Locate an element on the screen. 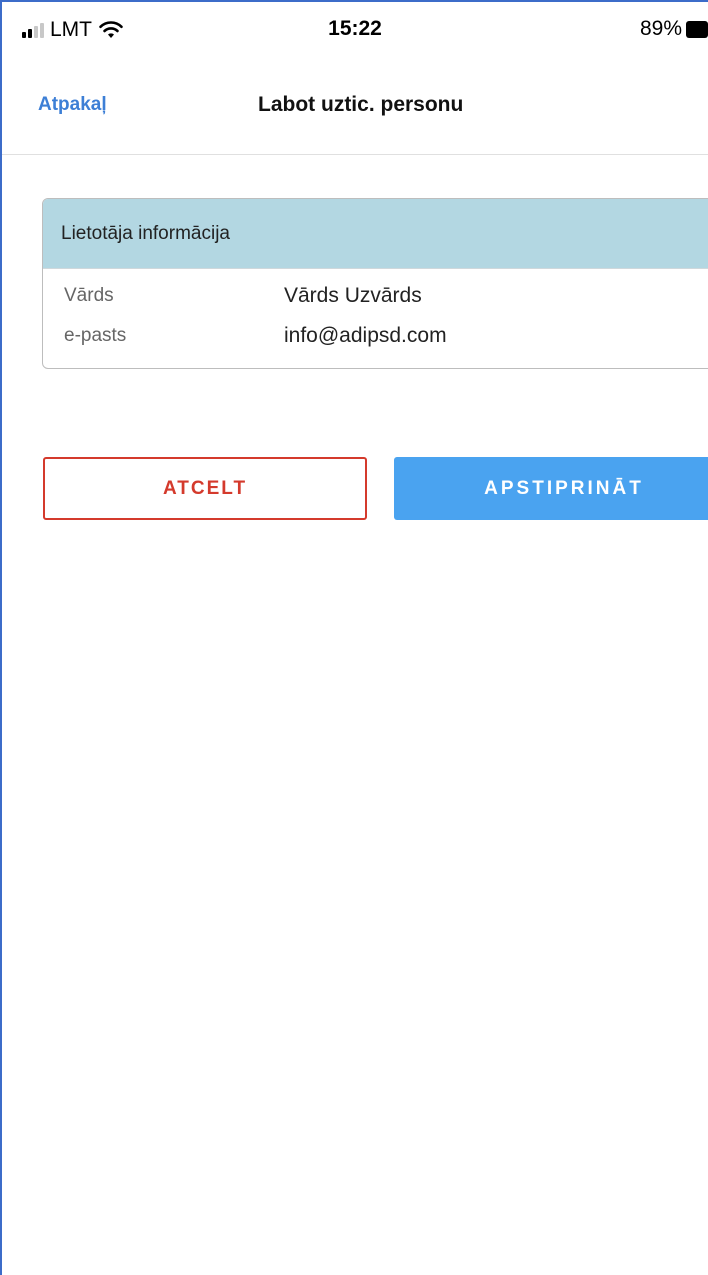 The image size is (708, 1275). battery-icon is located at coordinates (697, 29).